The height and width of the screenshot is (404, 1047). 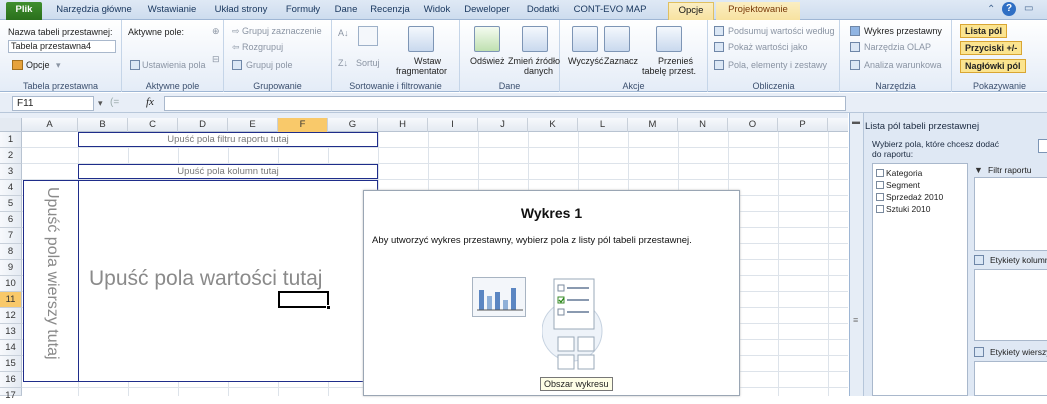 I want to click on select-button: Zaznacz, so click(x=621, y=61).